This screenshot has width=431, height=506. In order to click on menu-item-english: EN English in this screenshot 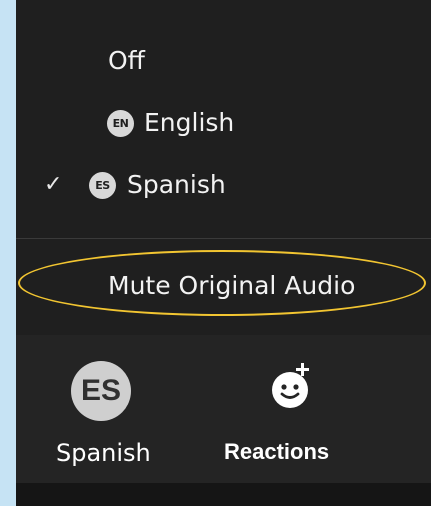, I will do `click(223, 123)`.